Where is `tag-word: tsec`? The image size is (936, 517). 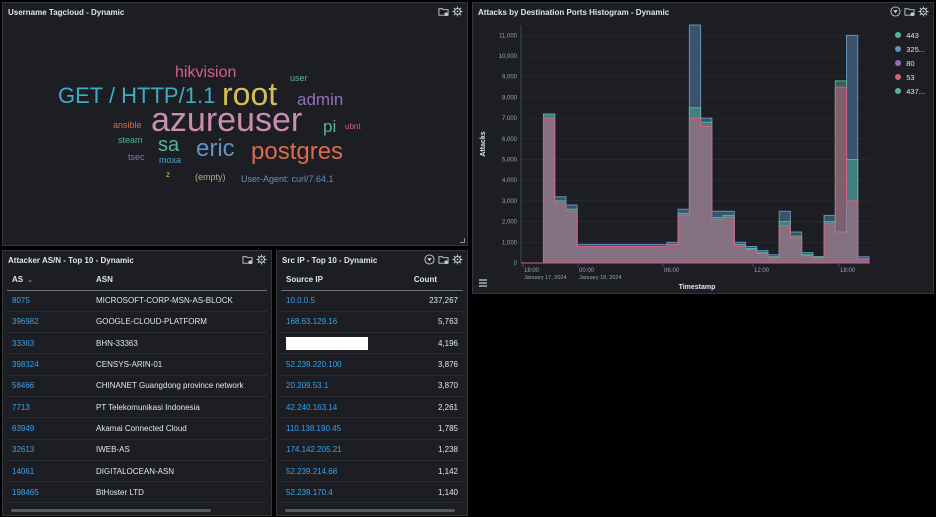 tag-word: tsec is located at coordinates (136, 157).